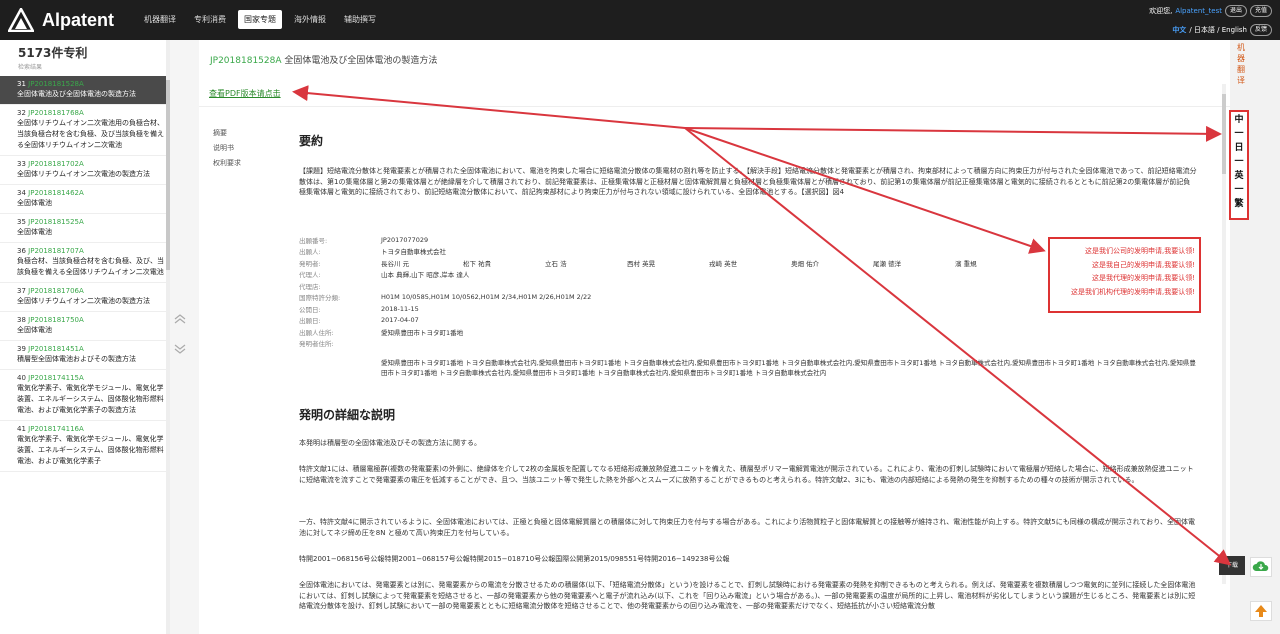  What do you see at coordinates (21, 291) in the screenshot?
I see `list-item-number: 37` at bounding box center [21, 291].